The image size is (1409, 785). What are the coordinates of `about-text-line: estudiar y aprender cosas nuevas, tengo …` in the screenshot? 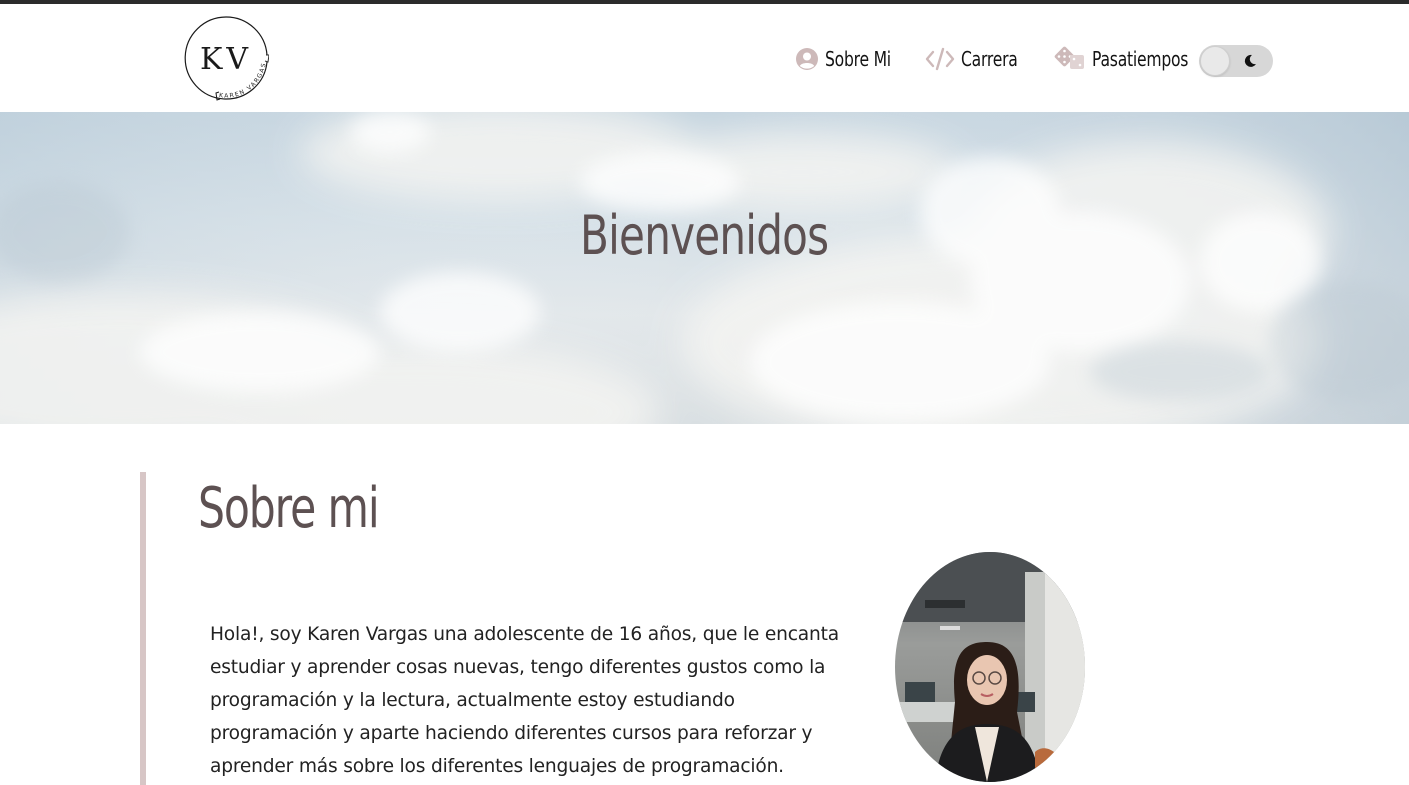 It's located at (518, 667).